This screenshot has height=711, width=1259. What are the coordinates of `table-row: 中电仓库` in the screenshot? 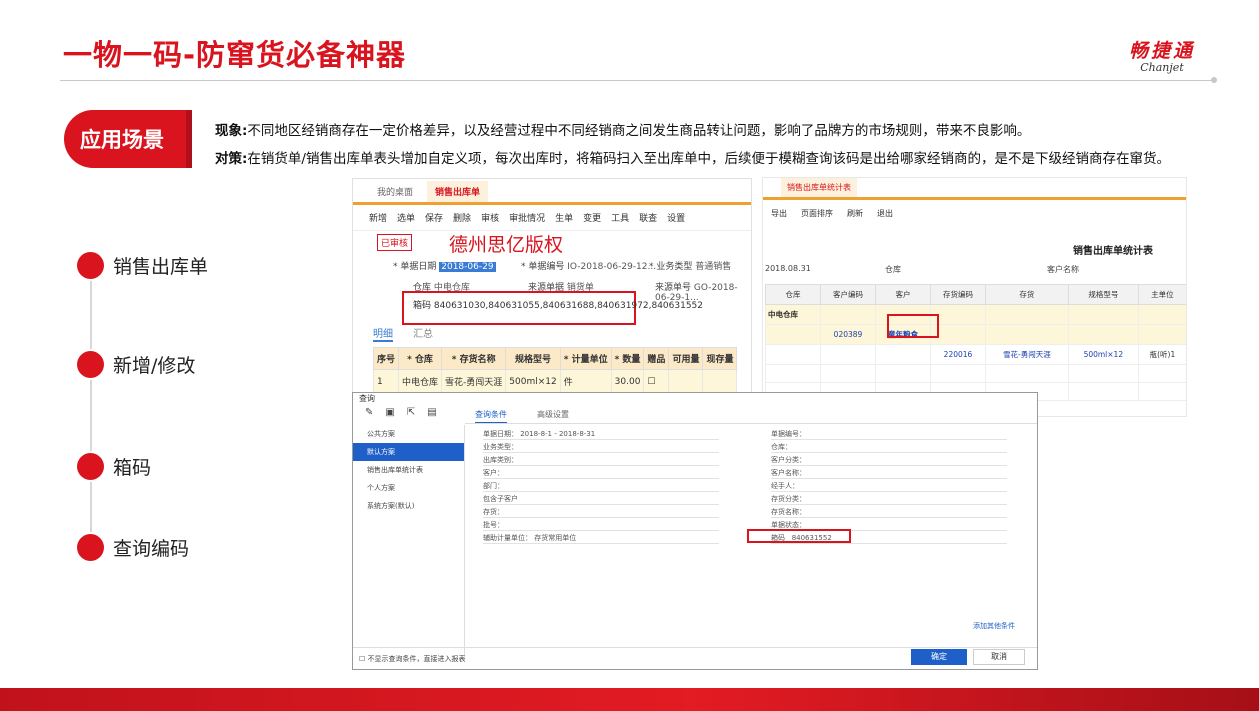 It's located at (975, 314).